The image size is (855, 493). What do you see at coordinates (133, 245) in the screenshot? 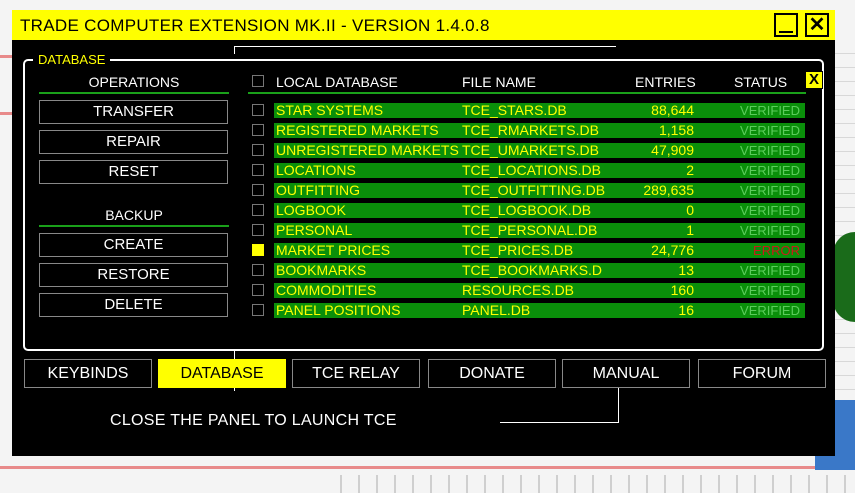
I see `create-button: CREATE` at bounding box center [133, 245].